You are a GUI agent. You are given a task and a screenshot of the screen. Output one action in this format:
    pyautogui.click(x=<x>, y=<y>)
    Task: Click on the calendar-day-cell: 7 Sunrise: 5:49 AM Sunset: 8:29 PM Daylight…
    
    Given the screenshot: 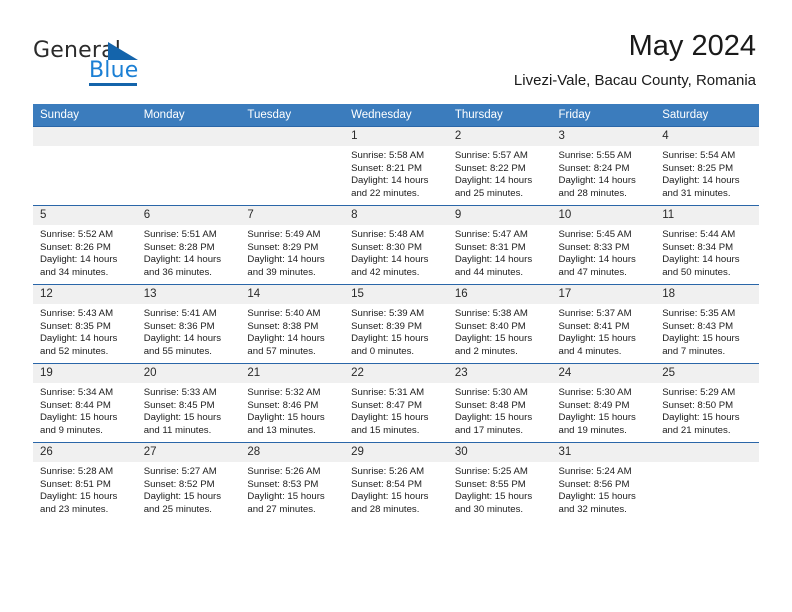 What is the action you would take?
    pyautogui.click(x=292, y=245)
    